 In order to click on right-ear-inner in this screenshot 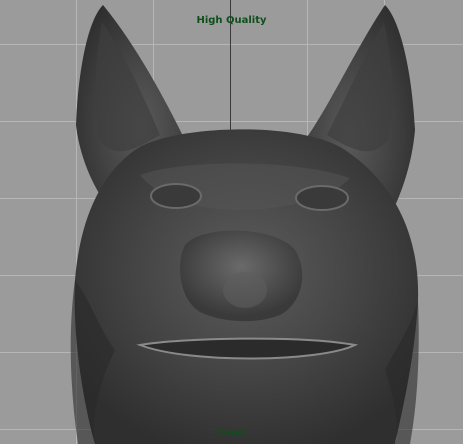, I will do `click(360, 87)`.